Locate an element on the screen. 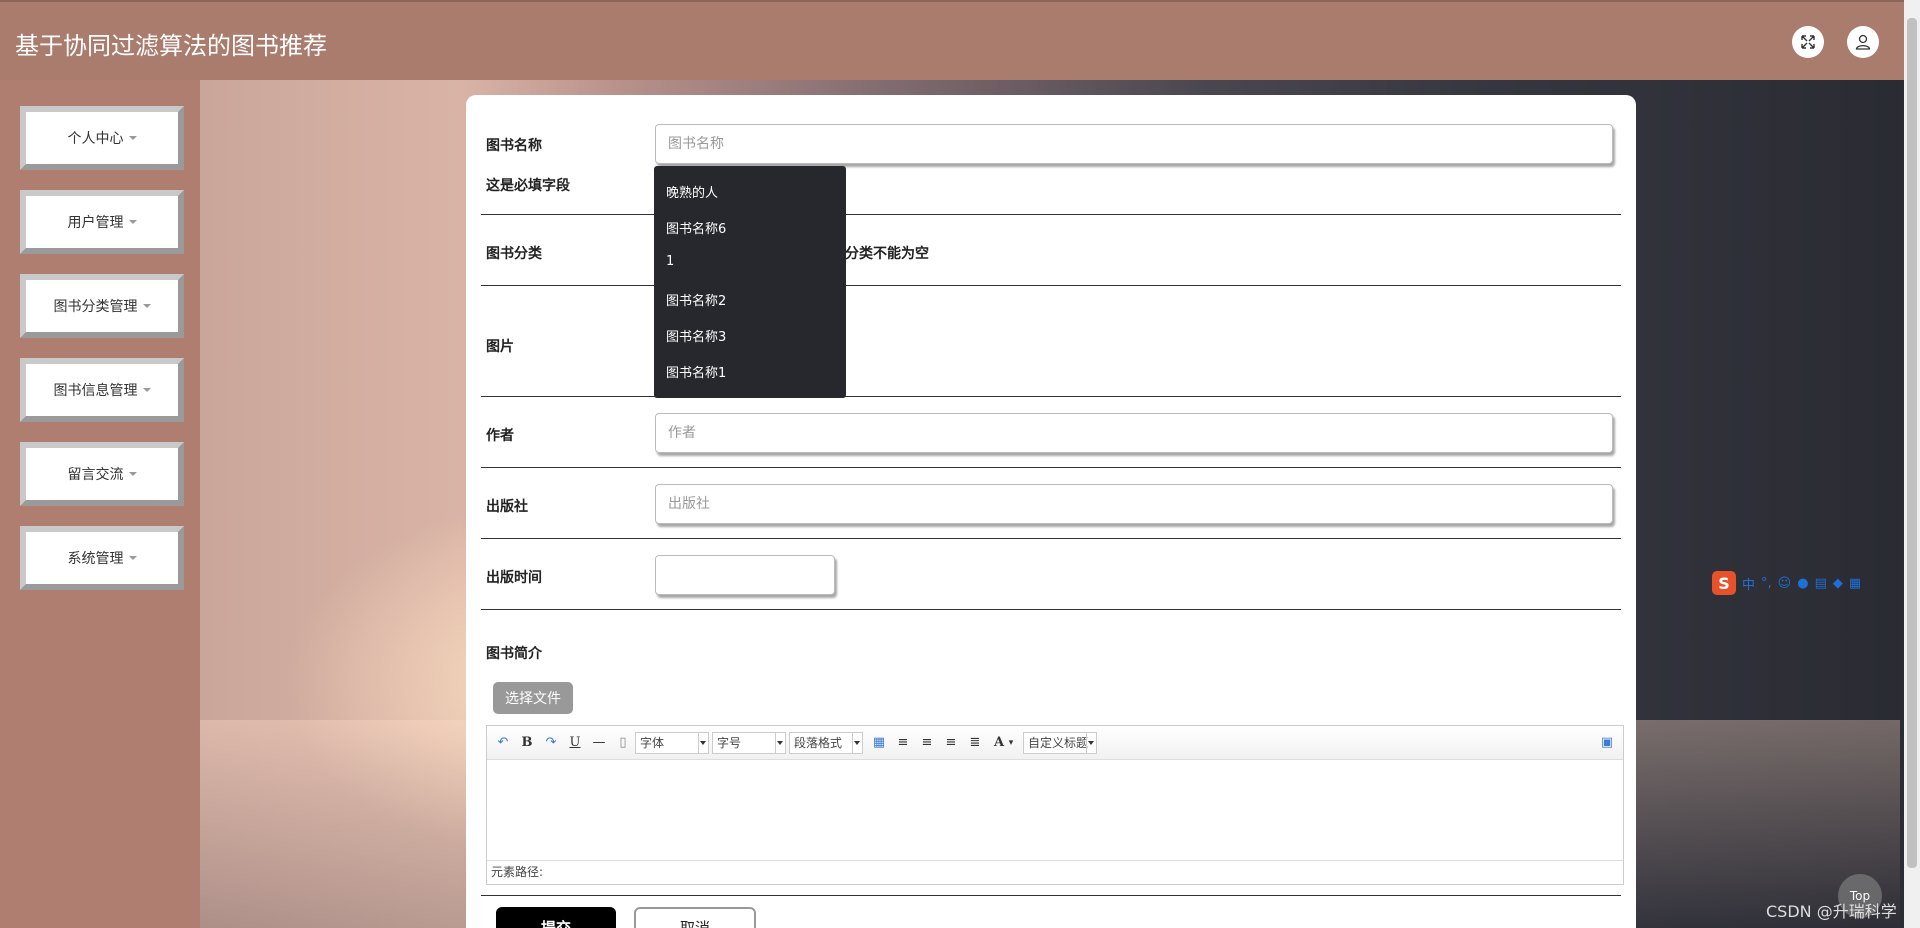  table-icon: ▦ is located at coordinates (879, 743).